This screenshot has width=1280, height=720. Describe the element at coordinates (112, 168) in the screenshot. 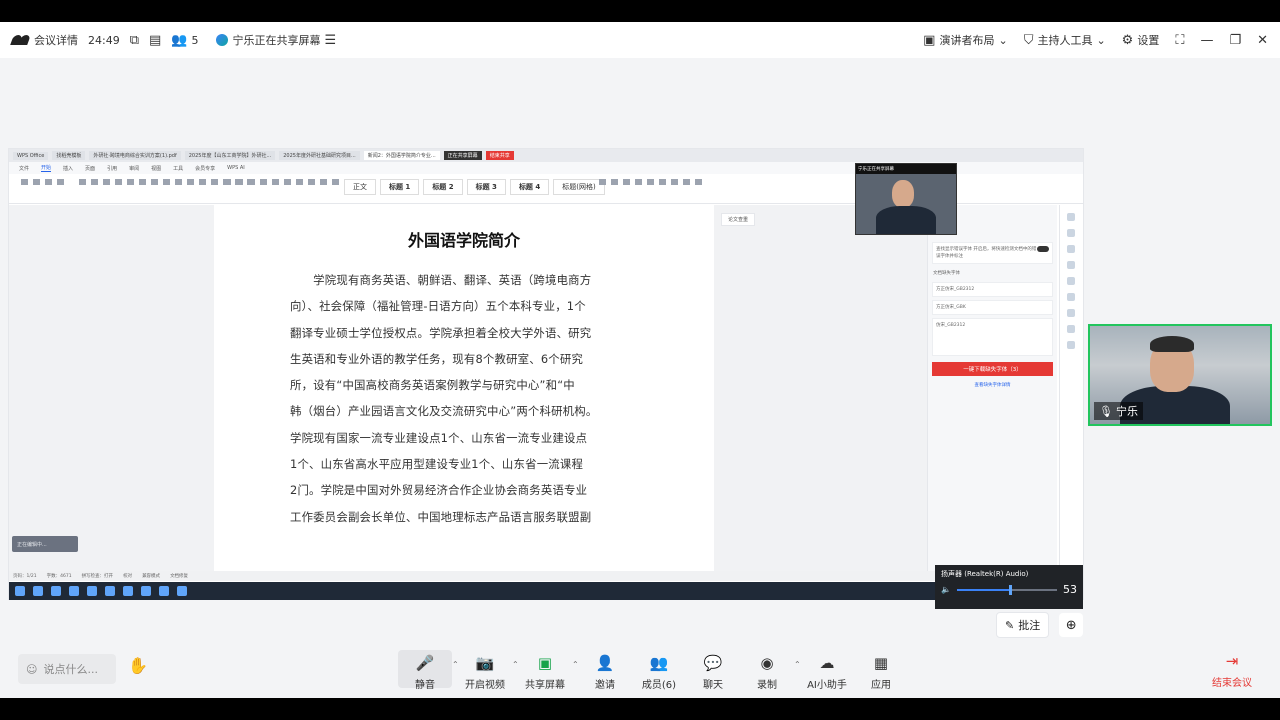

I see `menu-reference: 引用` at that location.